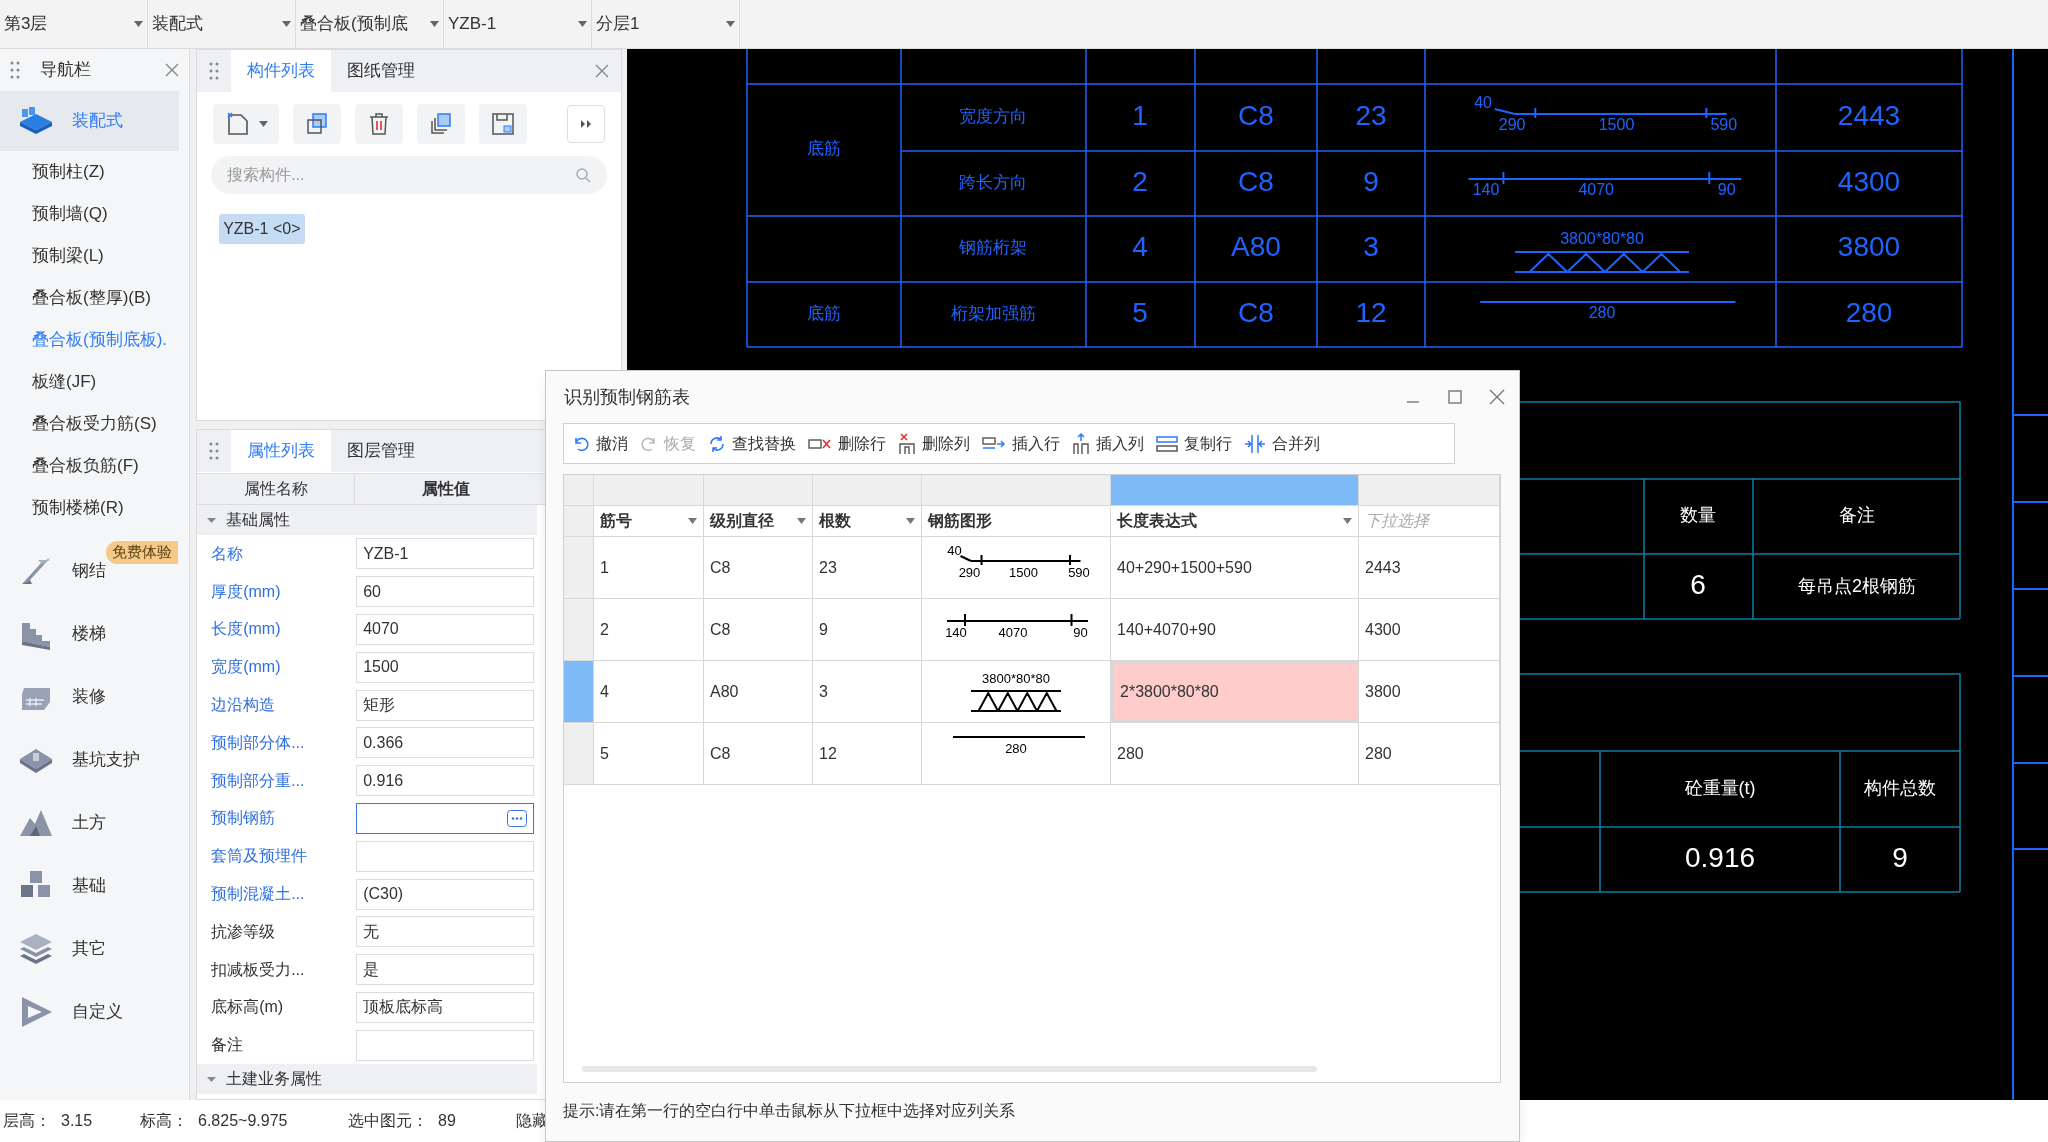 The height and width of the screenshot is (1142, 2048). What do you see at coordinates (381, 451) in the screenshot?
I see `panel-tab: 图层管理` at bounding box center [381, 451].